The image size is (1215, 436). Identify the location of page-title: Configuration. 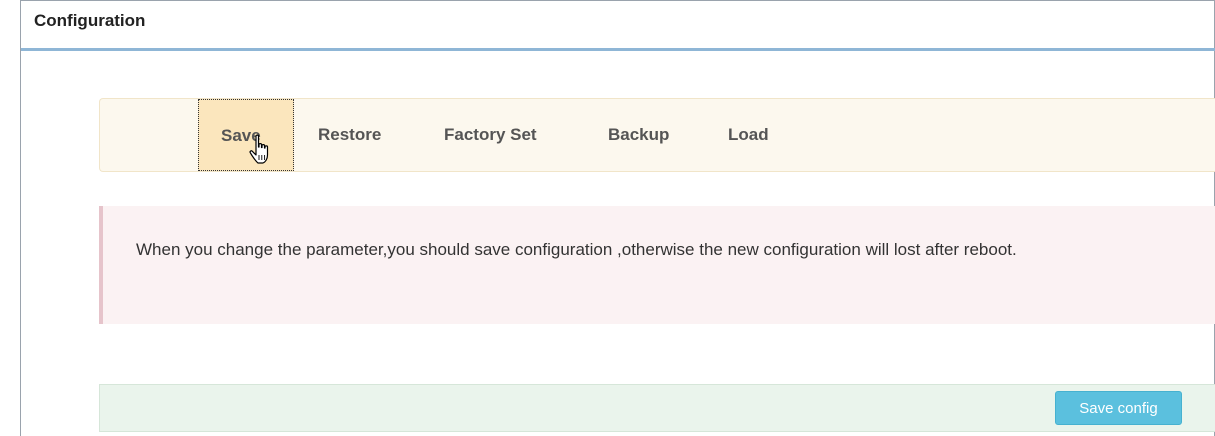
(90, 20).